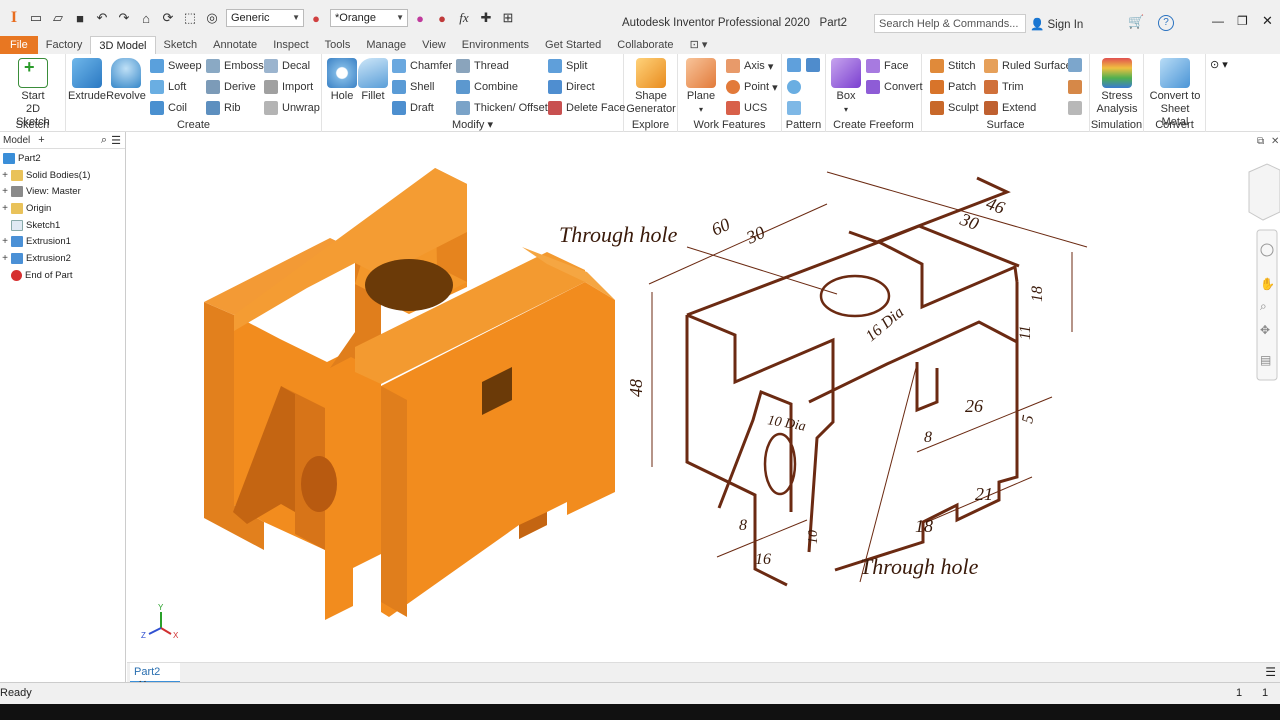  I want to click on tree-item-end-of-part: End of Part, so click(62, 275).